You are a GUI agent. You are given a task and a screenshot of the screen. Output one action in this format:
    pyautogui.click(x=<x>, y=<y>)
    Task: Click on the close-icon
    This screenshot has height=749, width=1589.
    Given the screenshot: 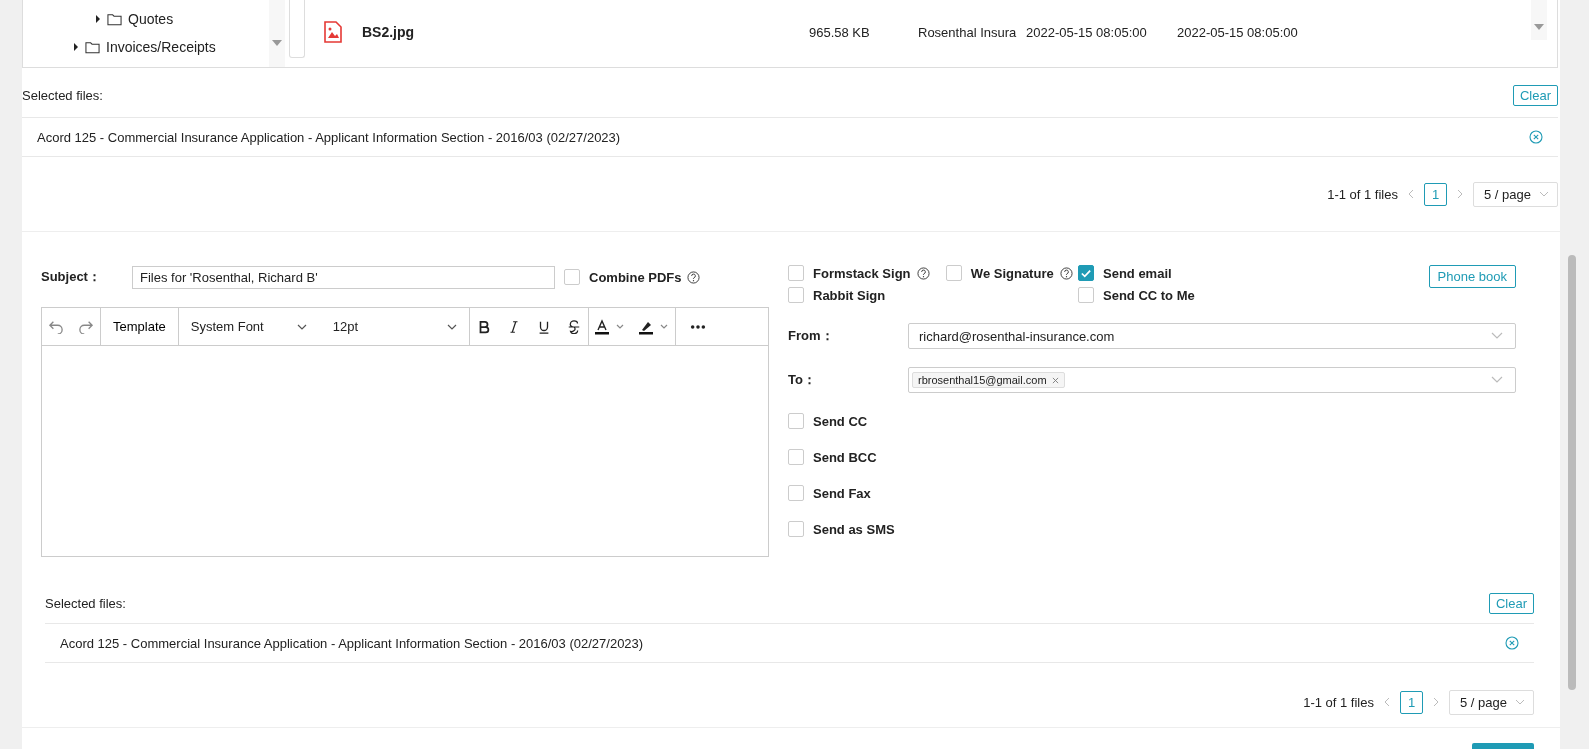 What is the action you would take?
    pyautogui.click(x=1055, y=380)
    